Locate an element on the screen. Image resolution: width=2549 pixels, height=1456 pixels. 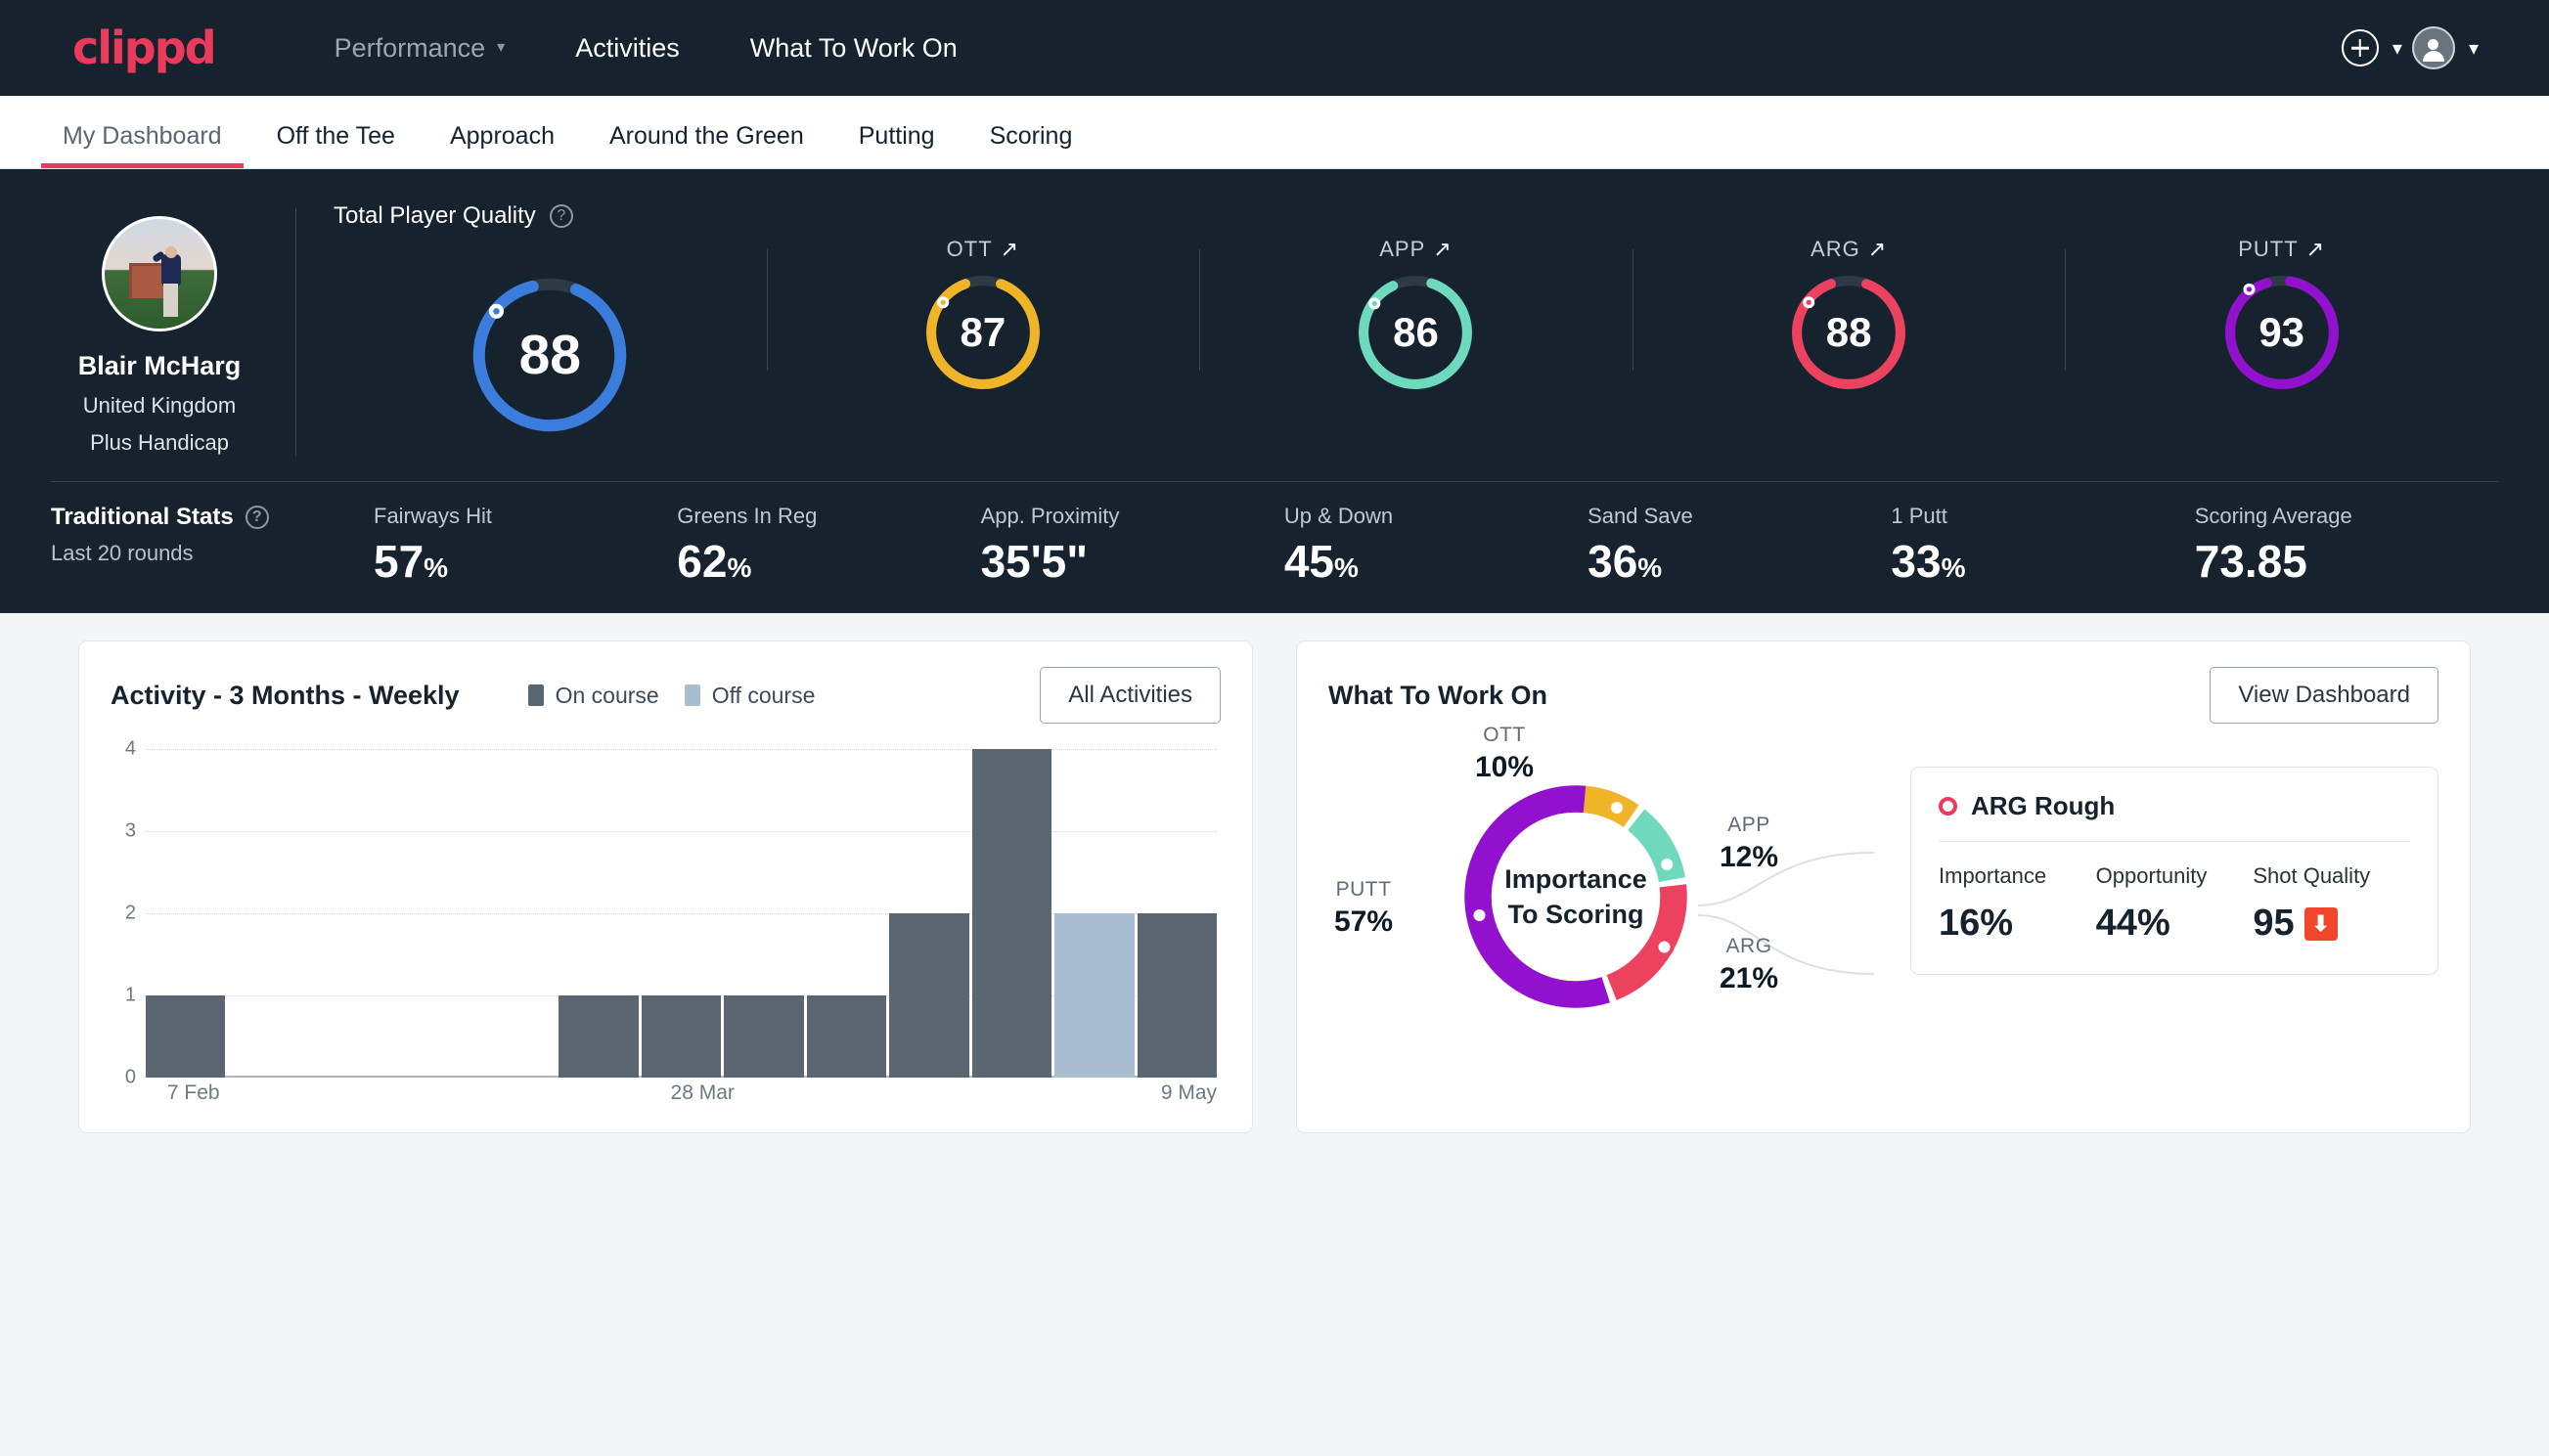
account-menu-chevron-down-icon: ▾ is located at coordinates (2474, 48).